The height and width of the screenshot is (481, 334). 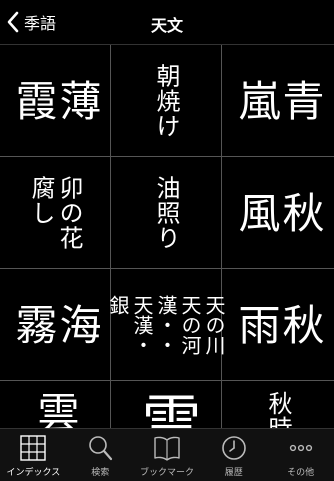 I want to click on search-icon, so click(x=101, y=448).